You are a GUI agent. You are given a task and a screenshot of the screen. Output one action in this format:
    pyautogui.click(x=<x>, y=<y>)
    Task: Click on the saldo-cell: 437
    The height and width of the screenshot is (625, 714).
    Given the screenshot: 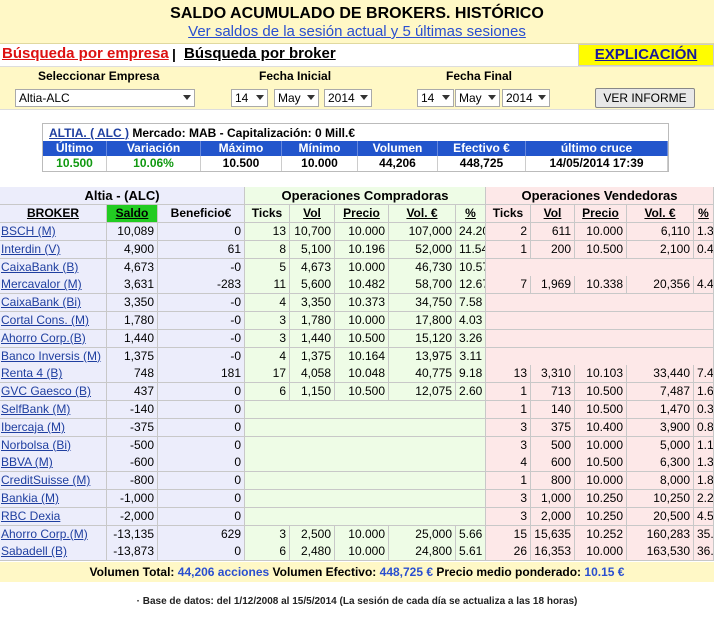 What is the action you would take?
    pyautogui.click(x=132, y=392)
    